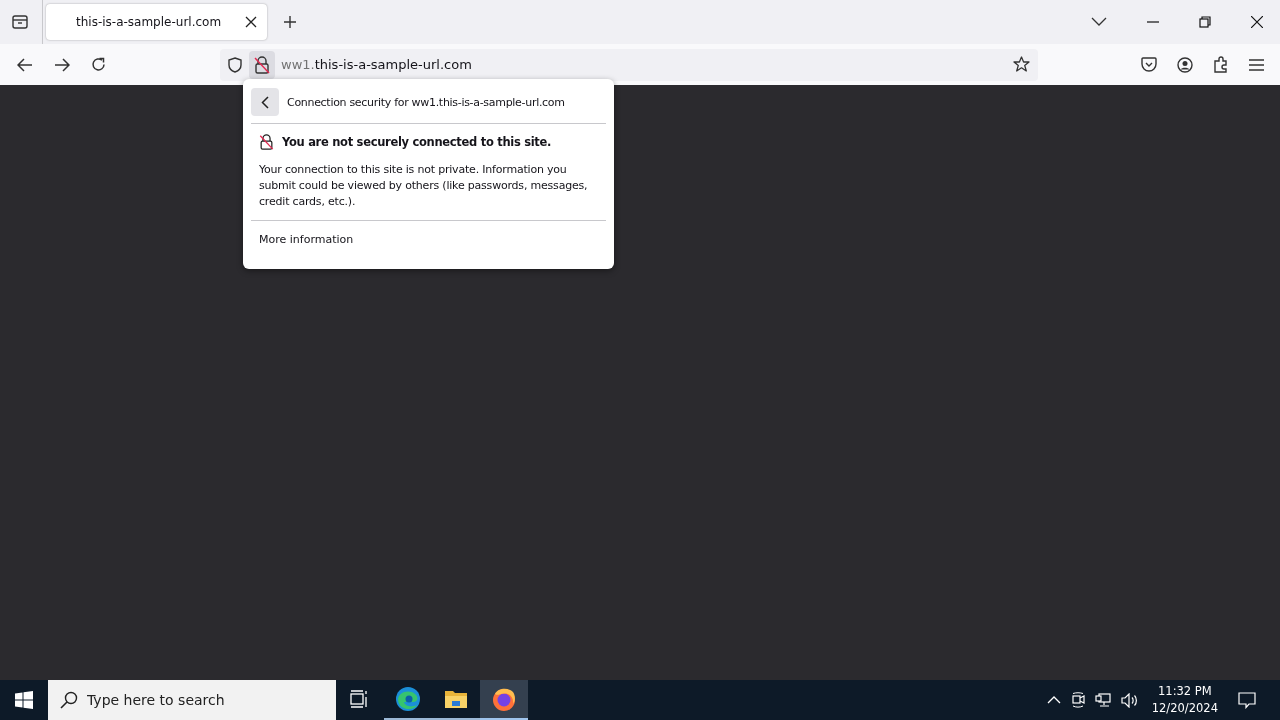 This screenshot has width=1280, height=720. Describe the element at coordinates (504, 700) in the screenshot. I see `firefox-icon` at that location.